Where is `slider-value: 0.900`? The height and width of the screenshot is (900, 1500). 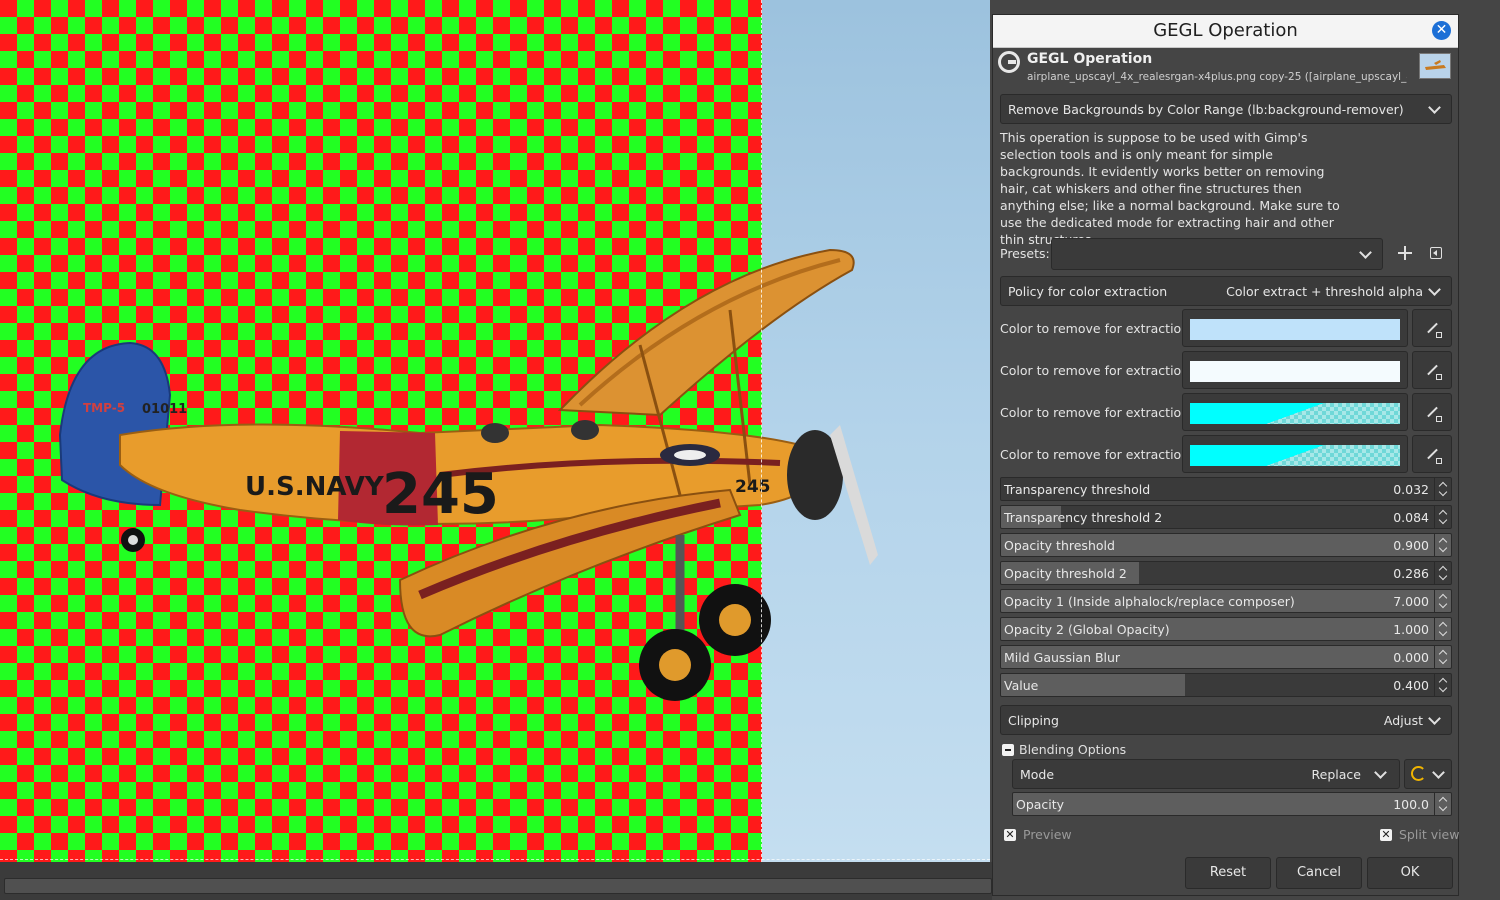 slider-value: 0.900 is located at coordinates (1411, 545).